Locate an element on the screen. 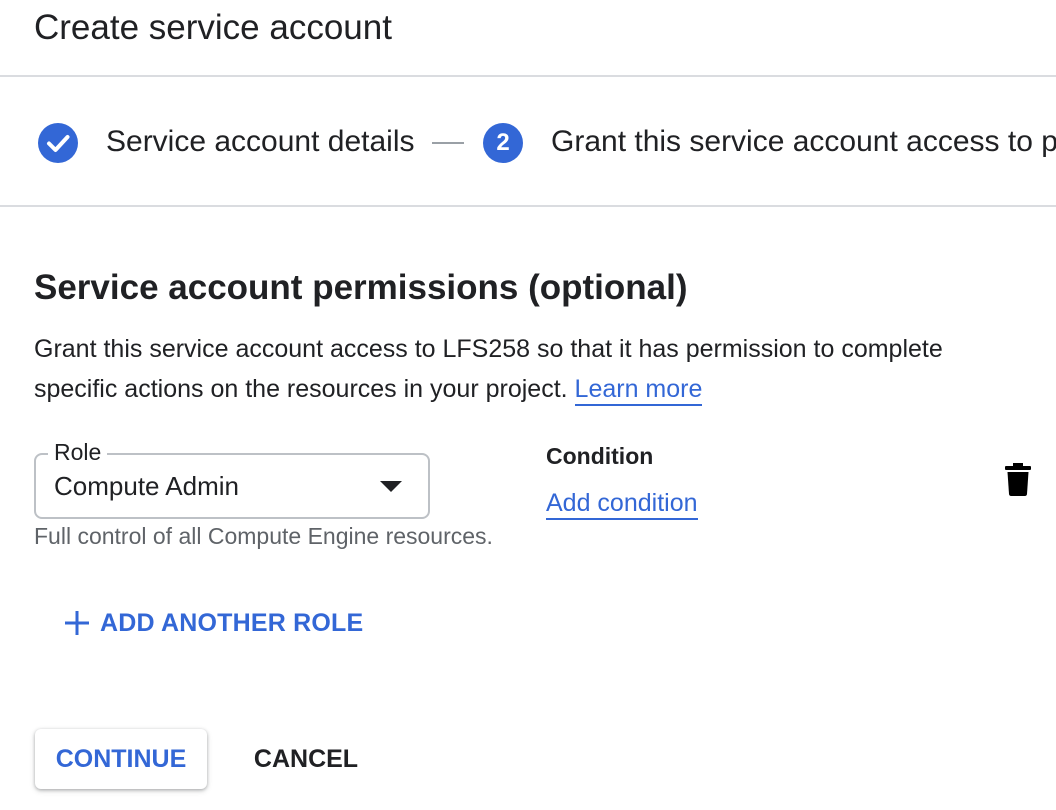  cancel-button: CANCEL is located at coordinates (306, 759).